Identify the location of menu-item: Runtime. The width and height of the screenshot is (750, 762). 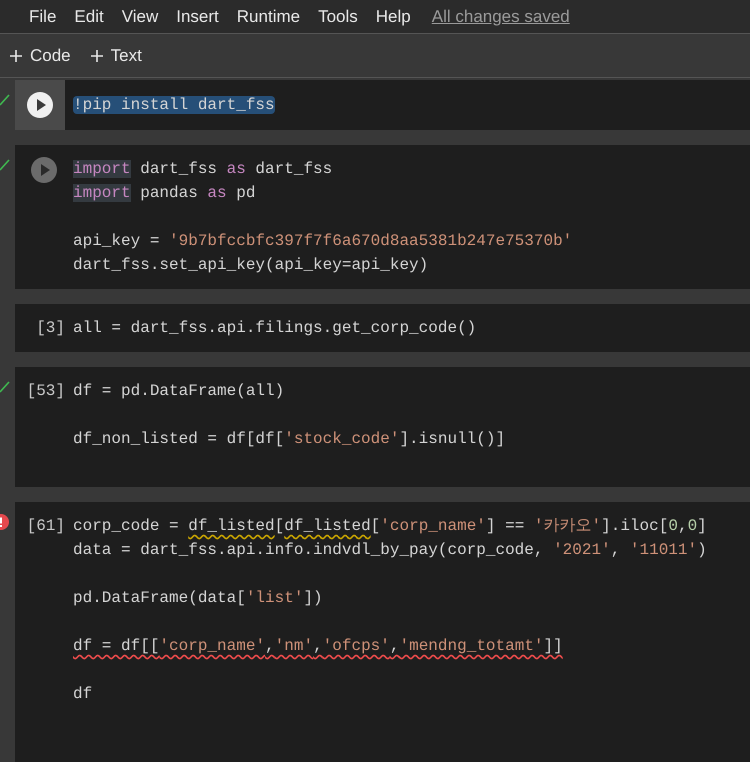
(268, 17).